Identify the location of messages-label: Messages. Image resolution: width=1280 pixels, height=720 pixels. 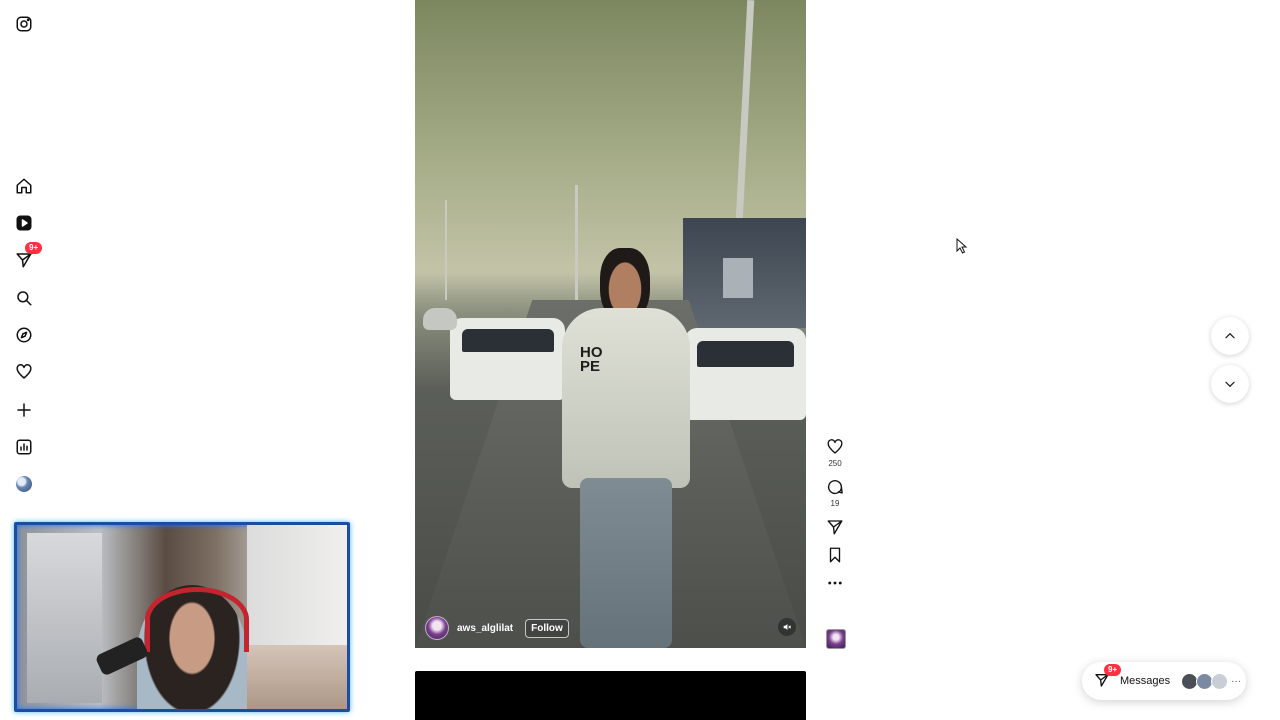
(1145, 681).